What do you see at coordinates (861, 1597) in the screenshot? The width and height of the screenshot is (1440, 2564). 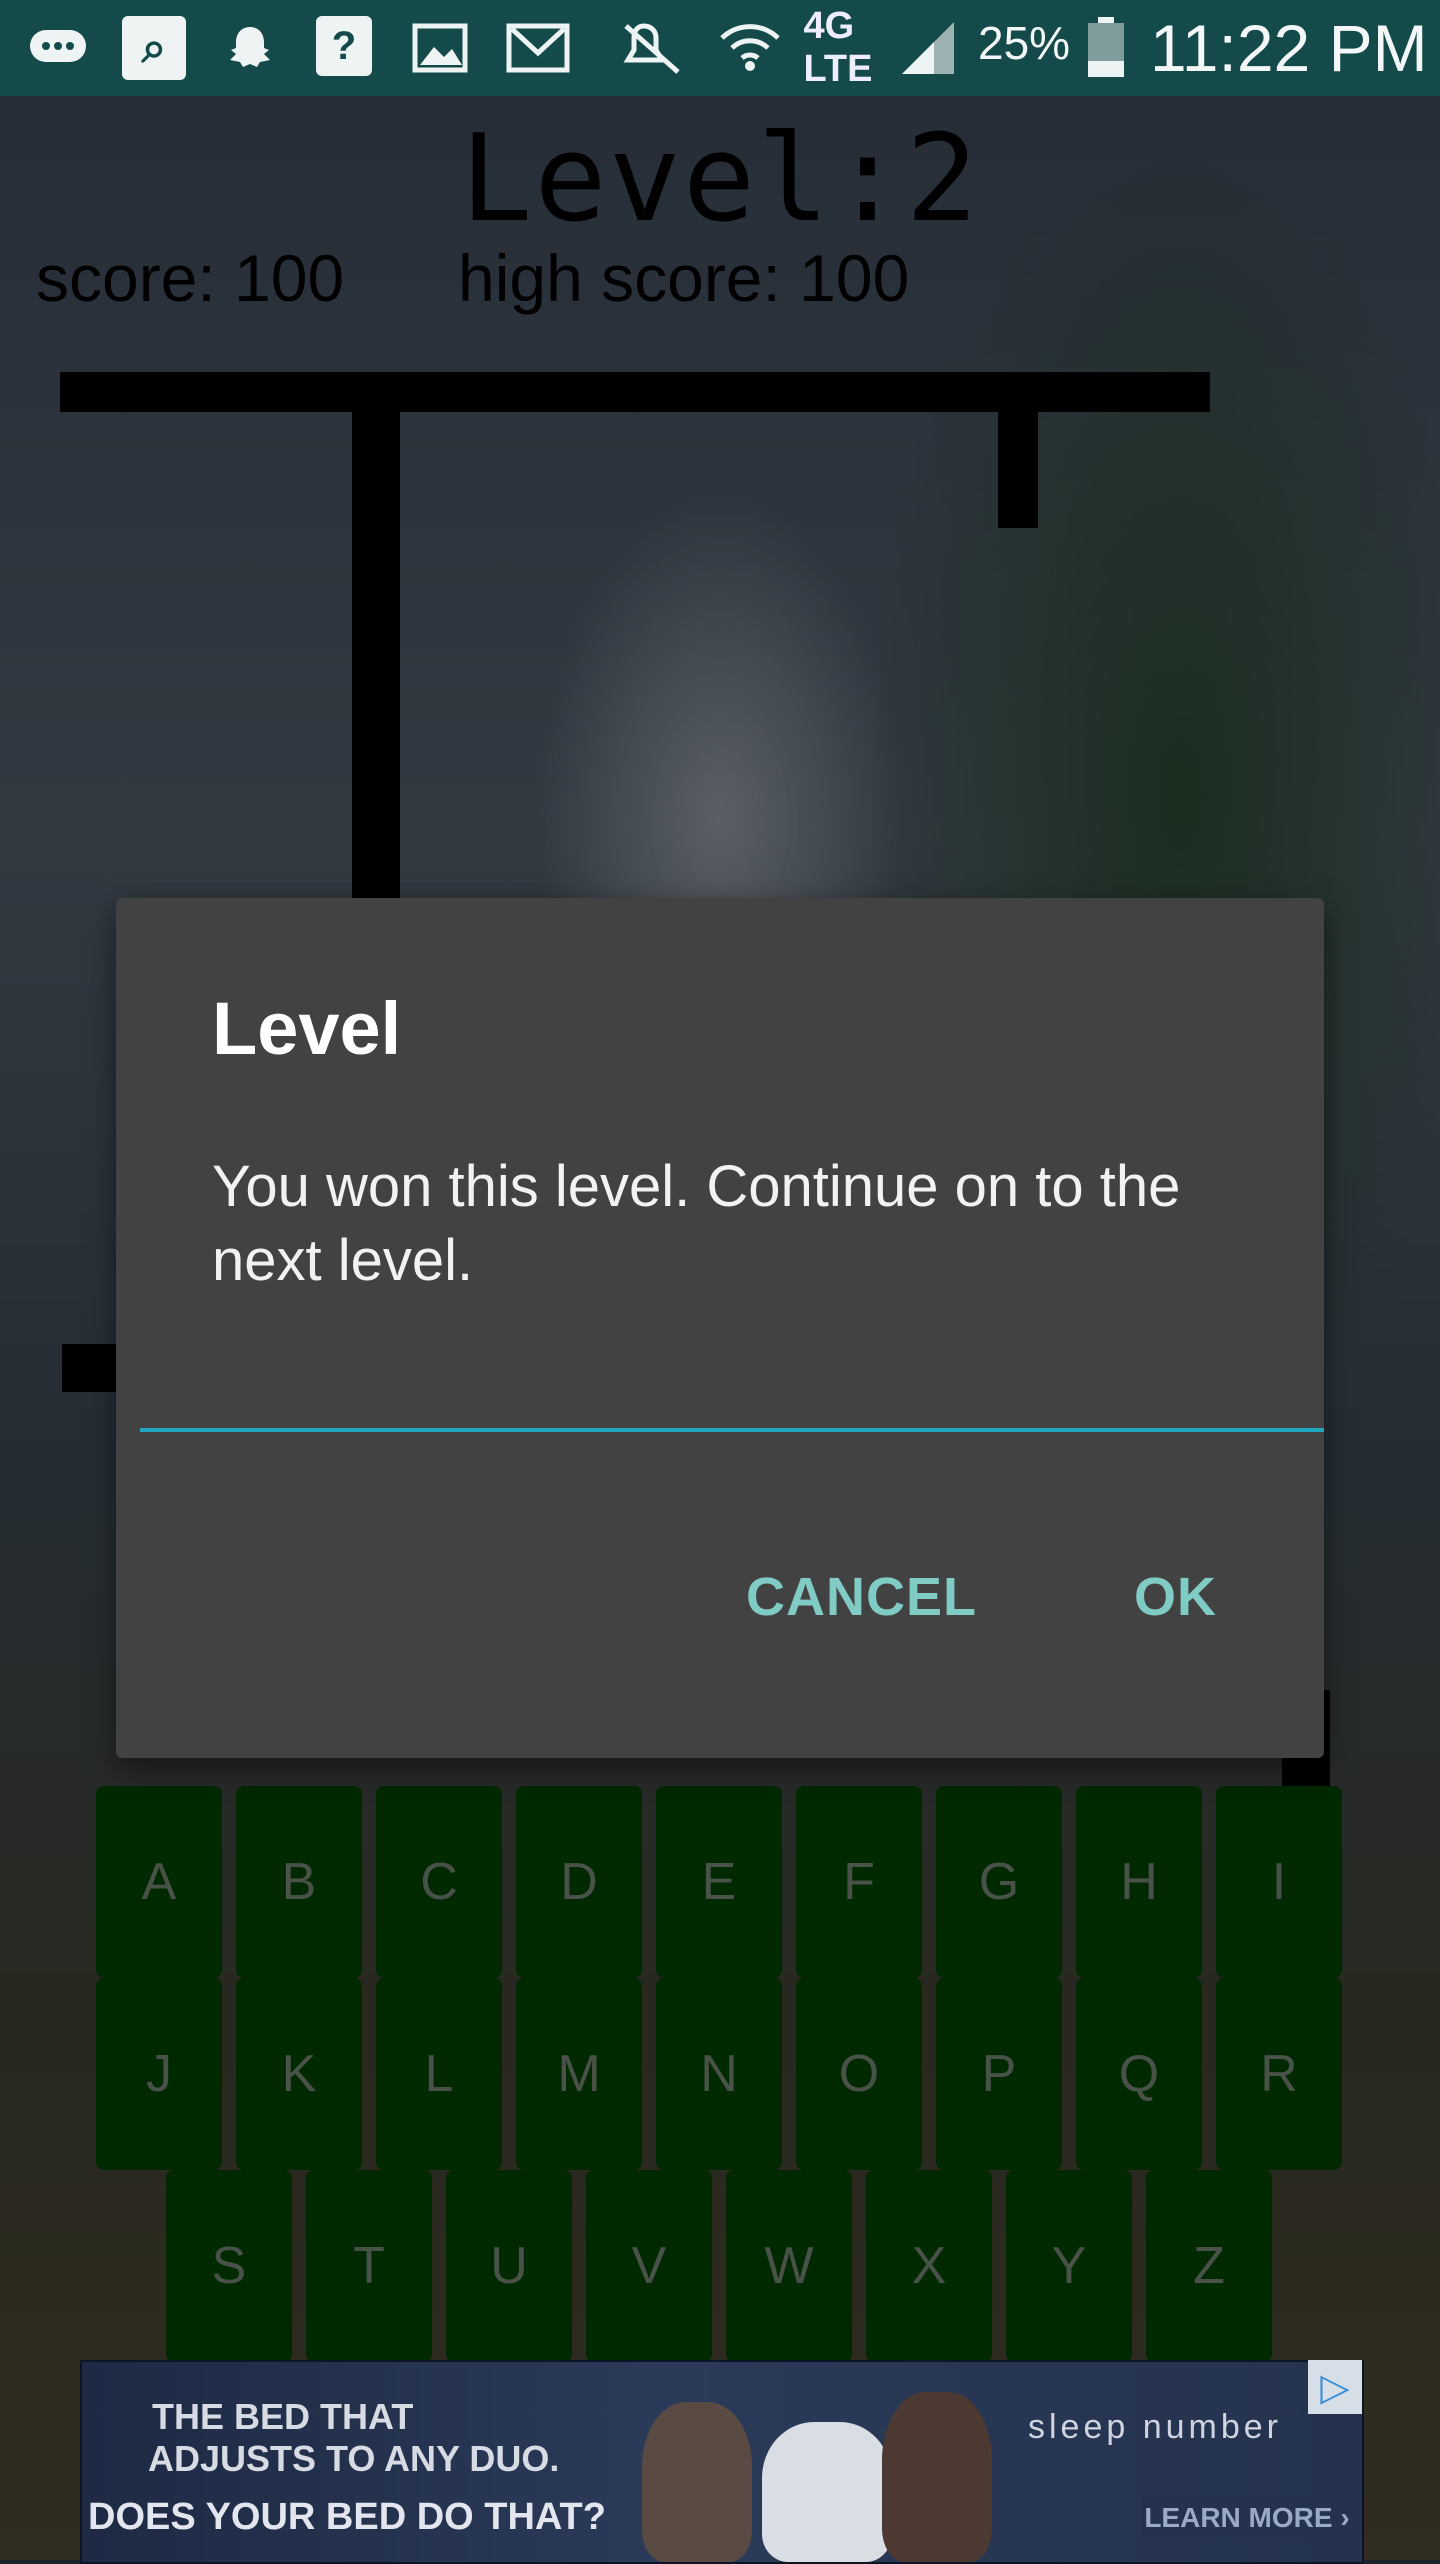 I see `cancel-button: CANCEL` at bounding box center [861, 1597].